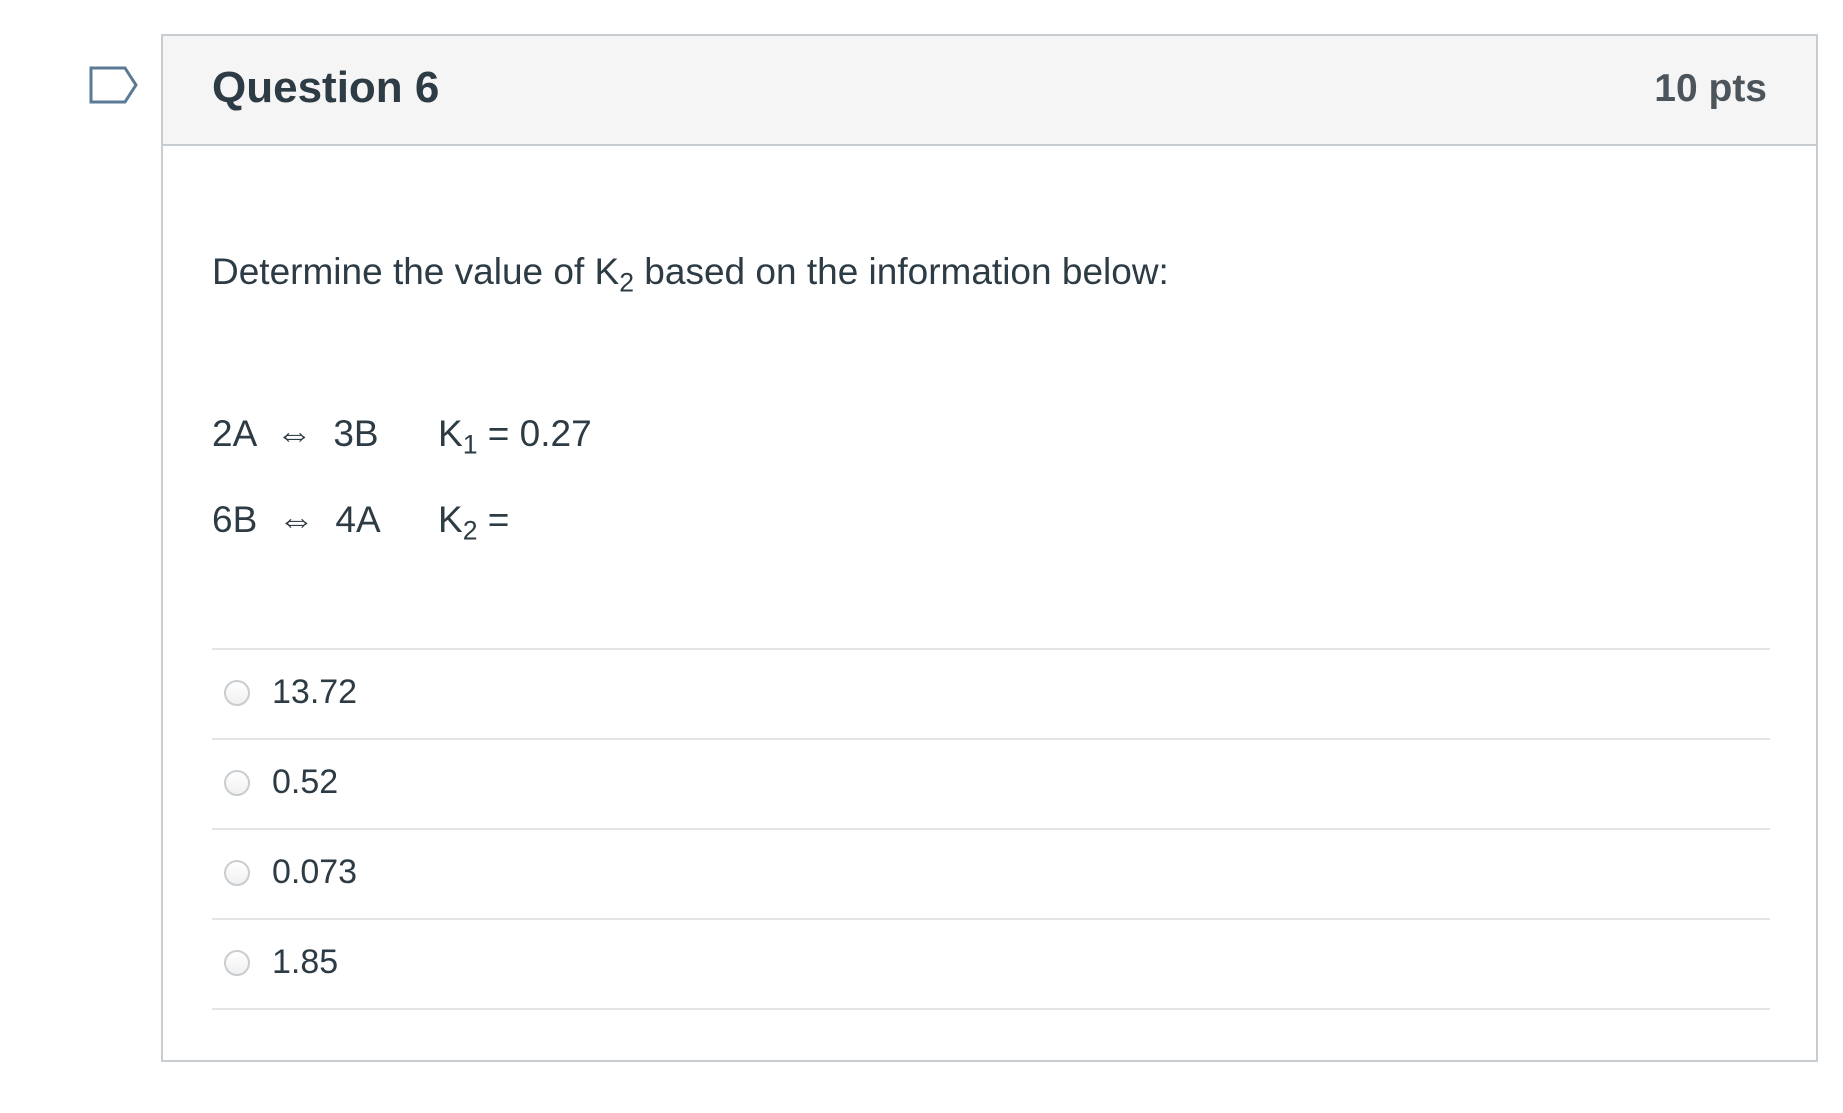  I want to click on question-header: Question 6 10 pts, so click(989, 91).